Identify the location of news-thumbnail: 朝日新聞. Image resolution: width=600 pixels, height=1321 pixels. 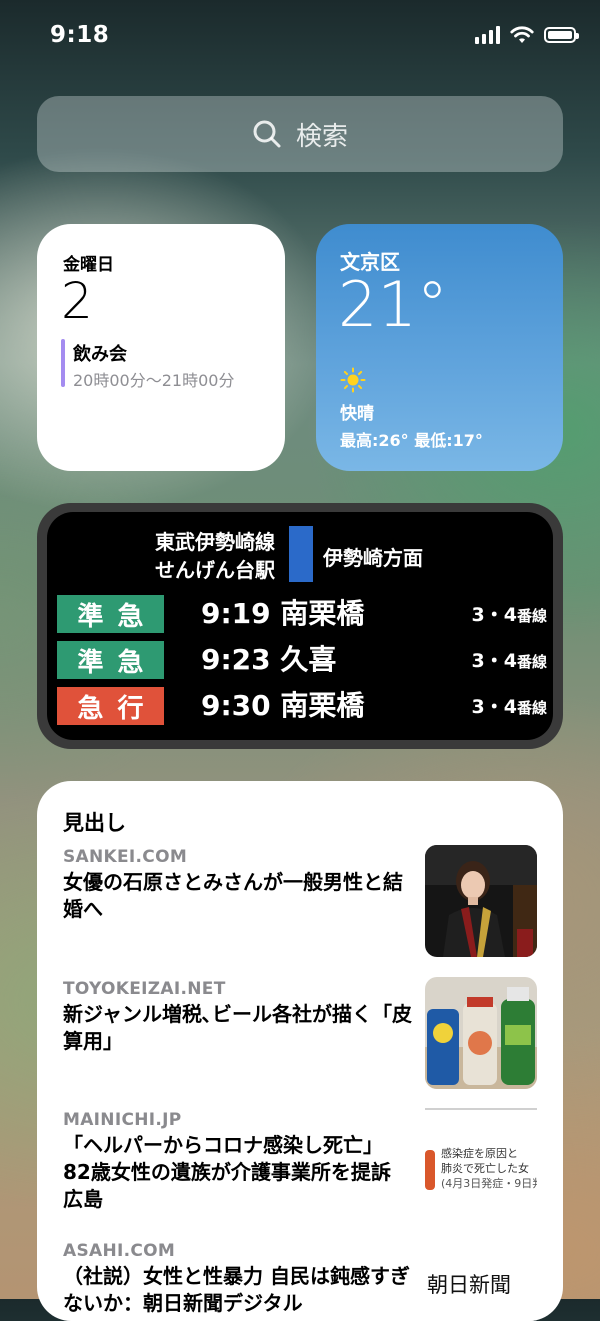
(481, 1280).